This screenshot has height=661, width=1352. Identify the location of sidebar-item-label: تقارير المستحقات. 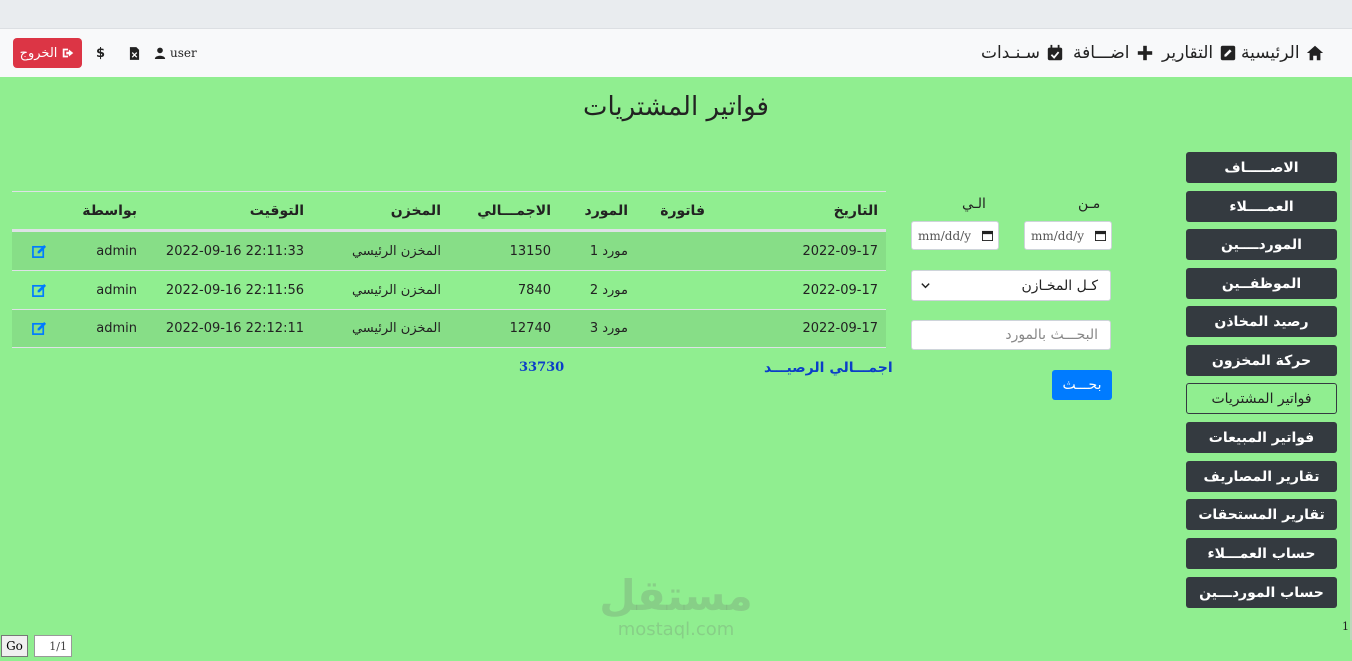
(1261, 514).